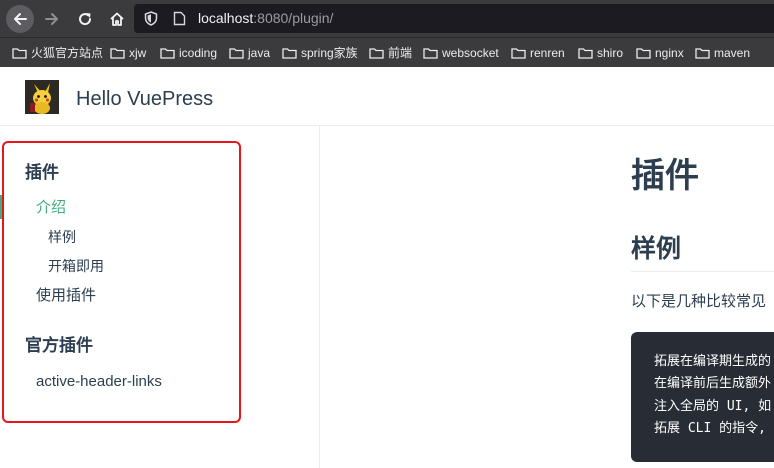  What do you see at coordinates (547, 53) in the screenshot?
I see `bookmark-label: renren` at bounding box center [547, 53].